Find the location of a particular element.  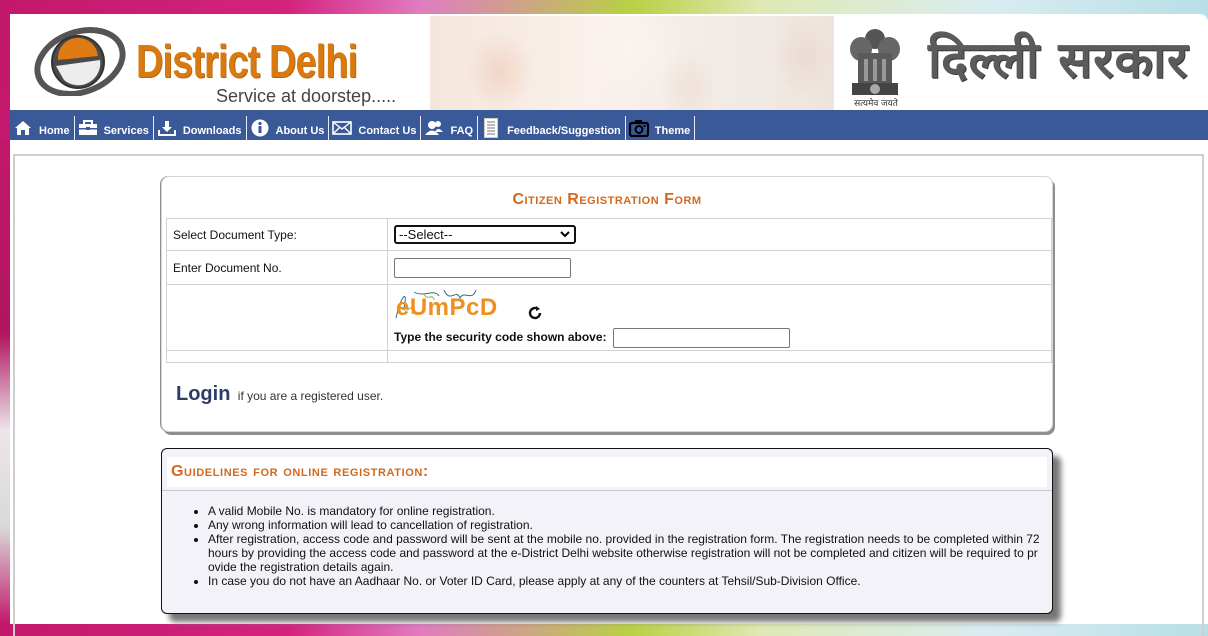

table-row: Enter Document No. is located at coordinates (609, 267).